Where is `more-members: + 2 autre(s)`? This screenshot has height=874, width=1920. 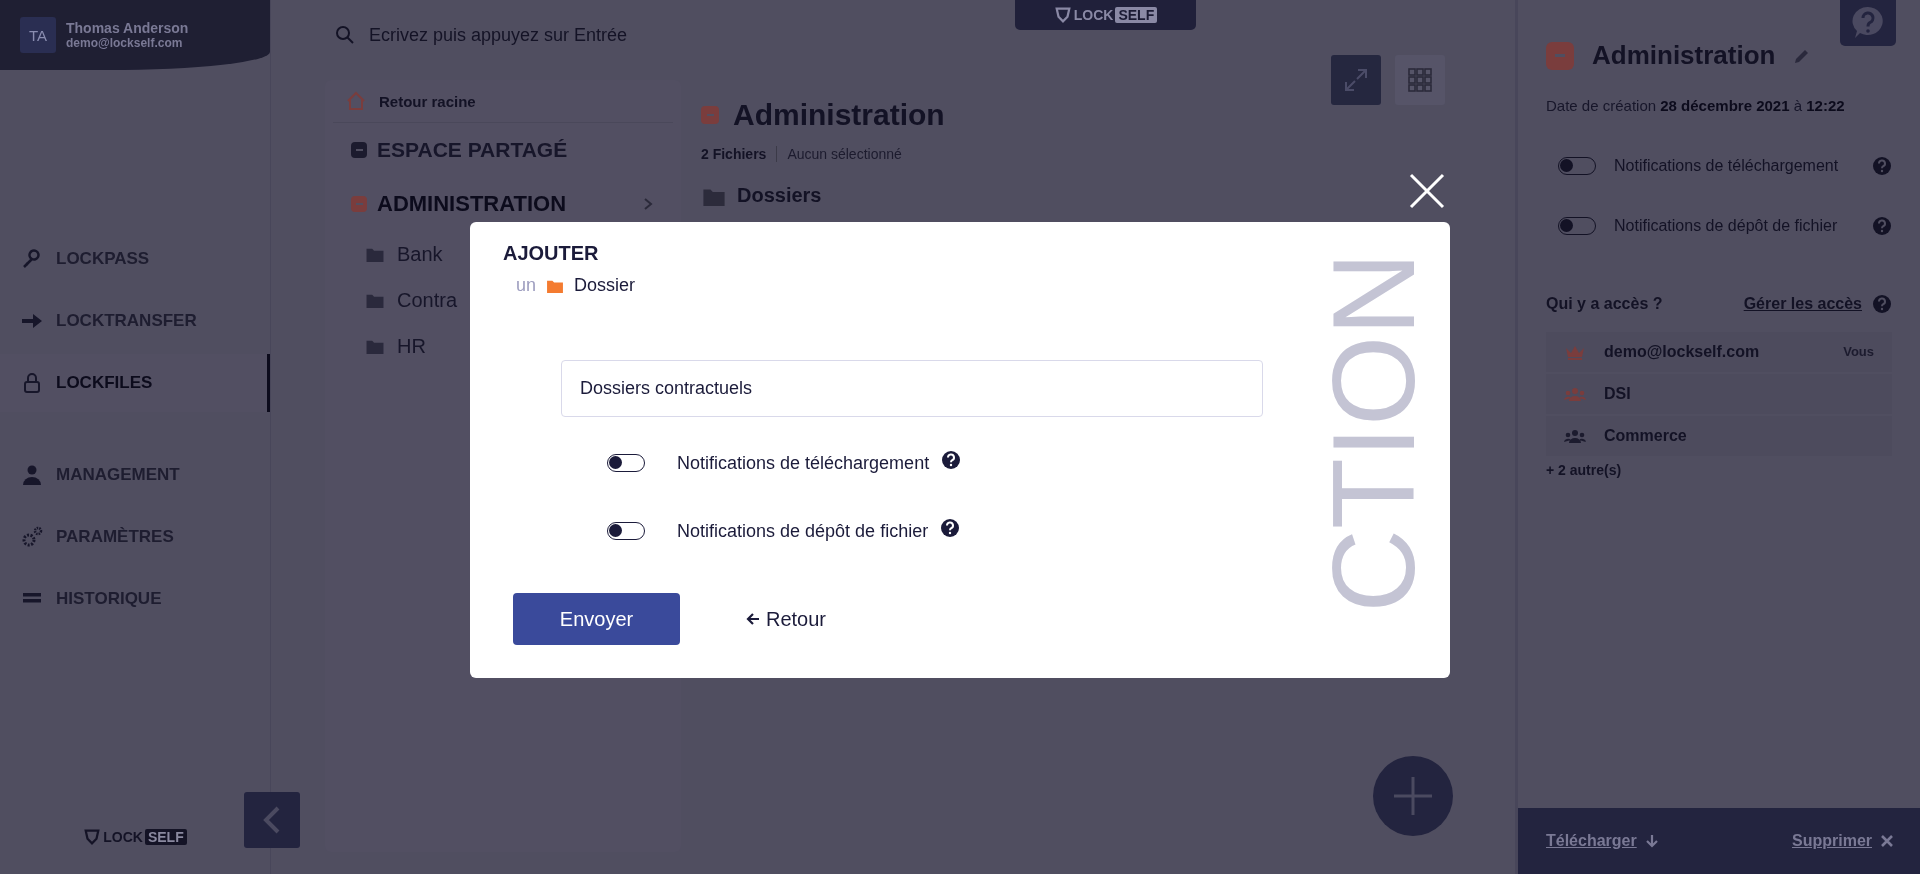 more-members: + 2 autre(s) is located at coordinates (1584, 469).